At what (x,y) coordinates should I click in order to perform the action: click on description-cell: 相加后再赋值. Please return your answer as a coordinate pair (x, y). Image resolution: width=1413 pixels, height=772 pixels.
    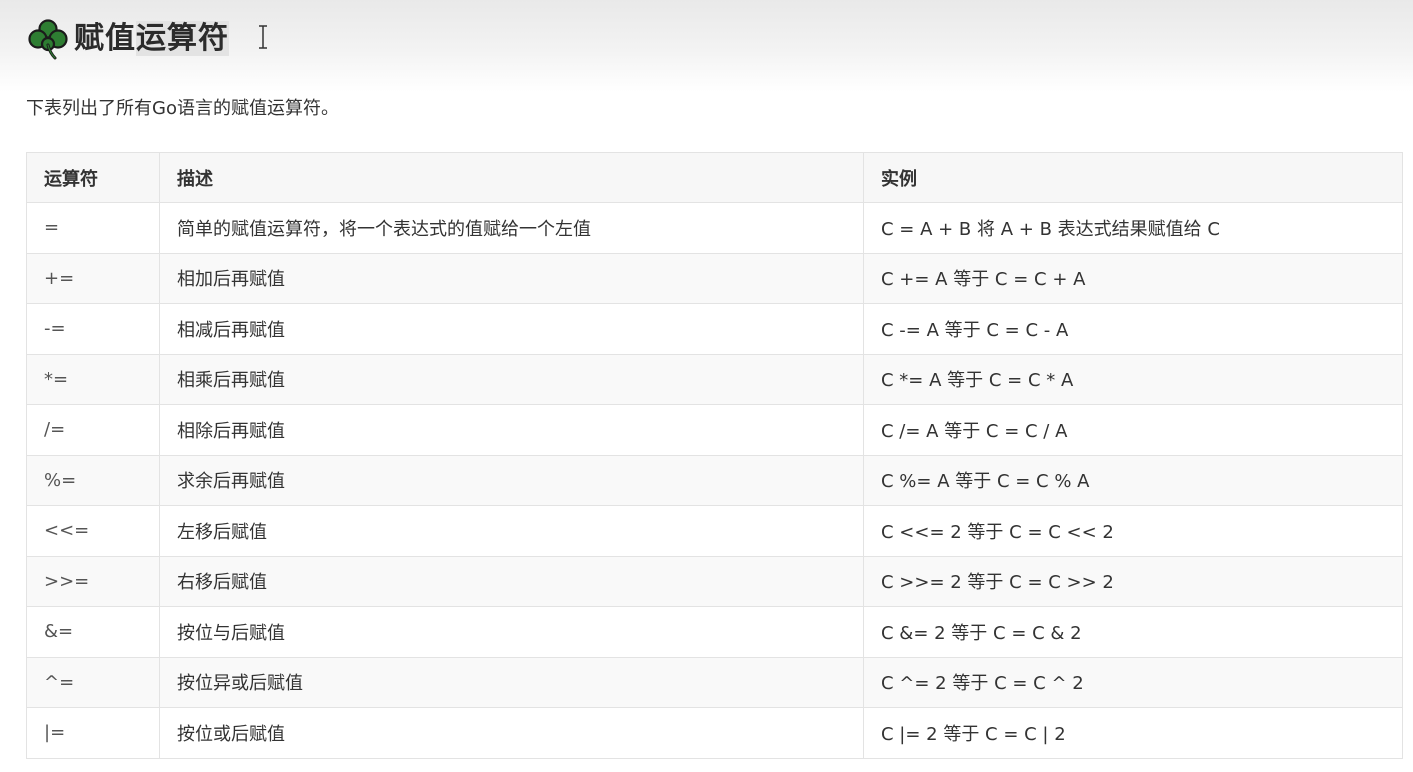
    Looking at the image, I should click on (511, 278).